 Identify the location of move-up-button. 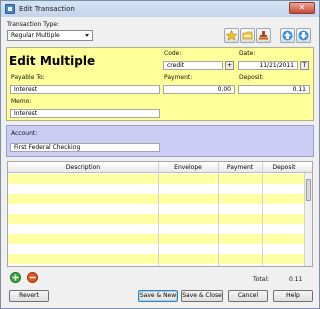
(287, 35).